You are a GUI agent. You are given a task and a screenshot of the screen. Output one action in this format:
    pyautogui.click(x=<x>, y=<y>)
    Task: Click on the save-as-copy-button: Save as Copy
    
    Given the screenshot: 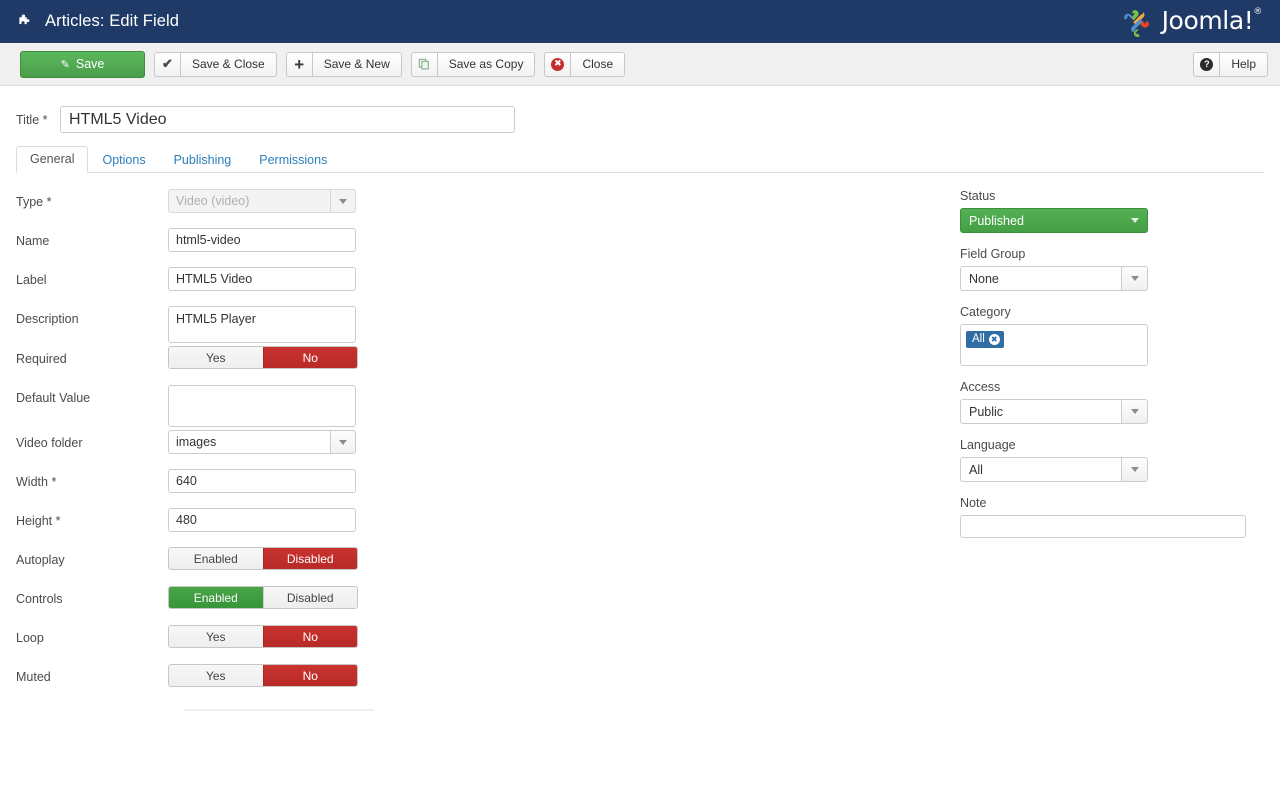 What is the action you would take?
    pyautogui.click(x=473, y=64)
    